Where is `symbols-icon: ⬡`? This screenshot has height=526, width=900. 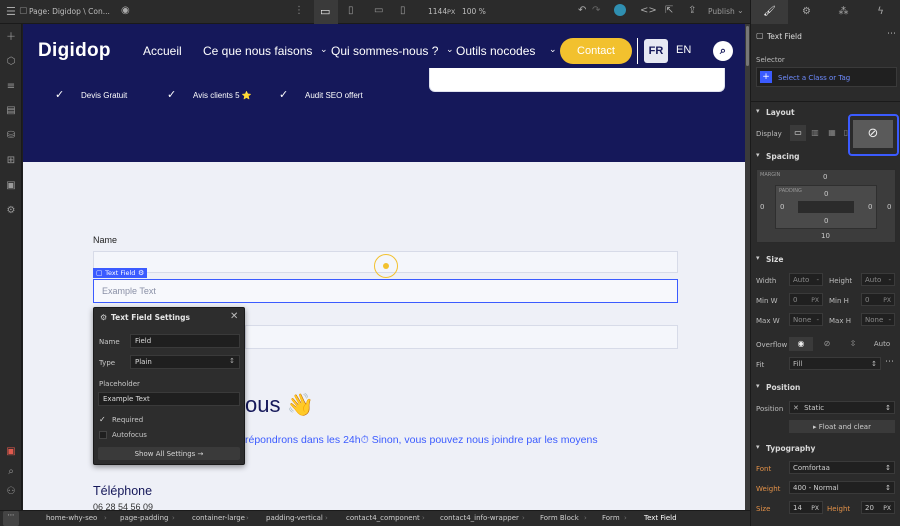
symbols-icon: ⬡ is located at coordinates (11, 62).